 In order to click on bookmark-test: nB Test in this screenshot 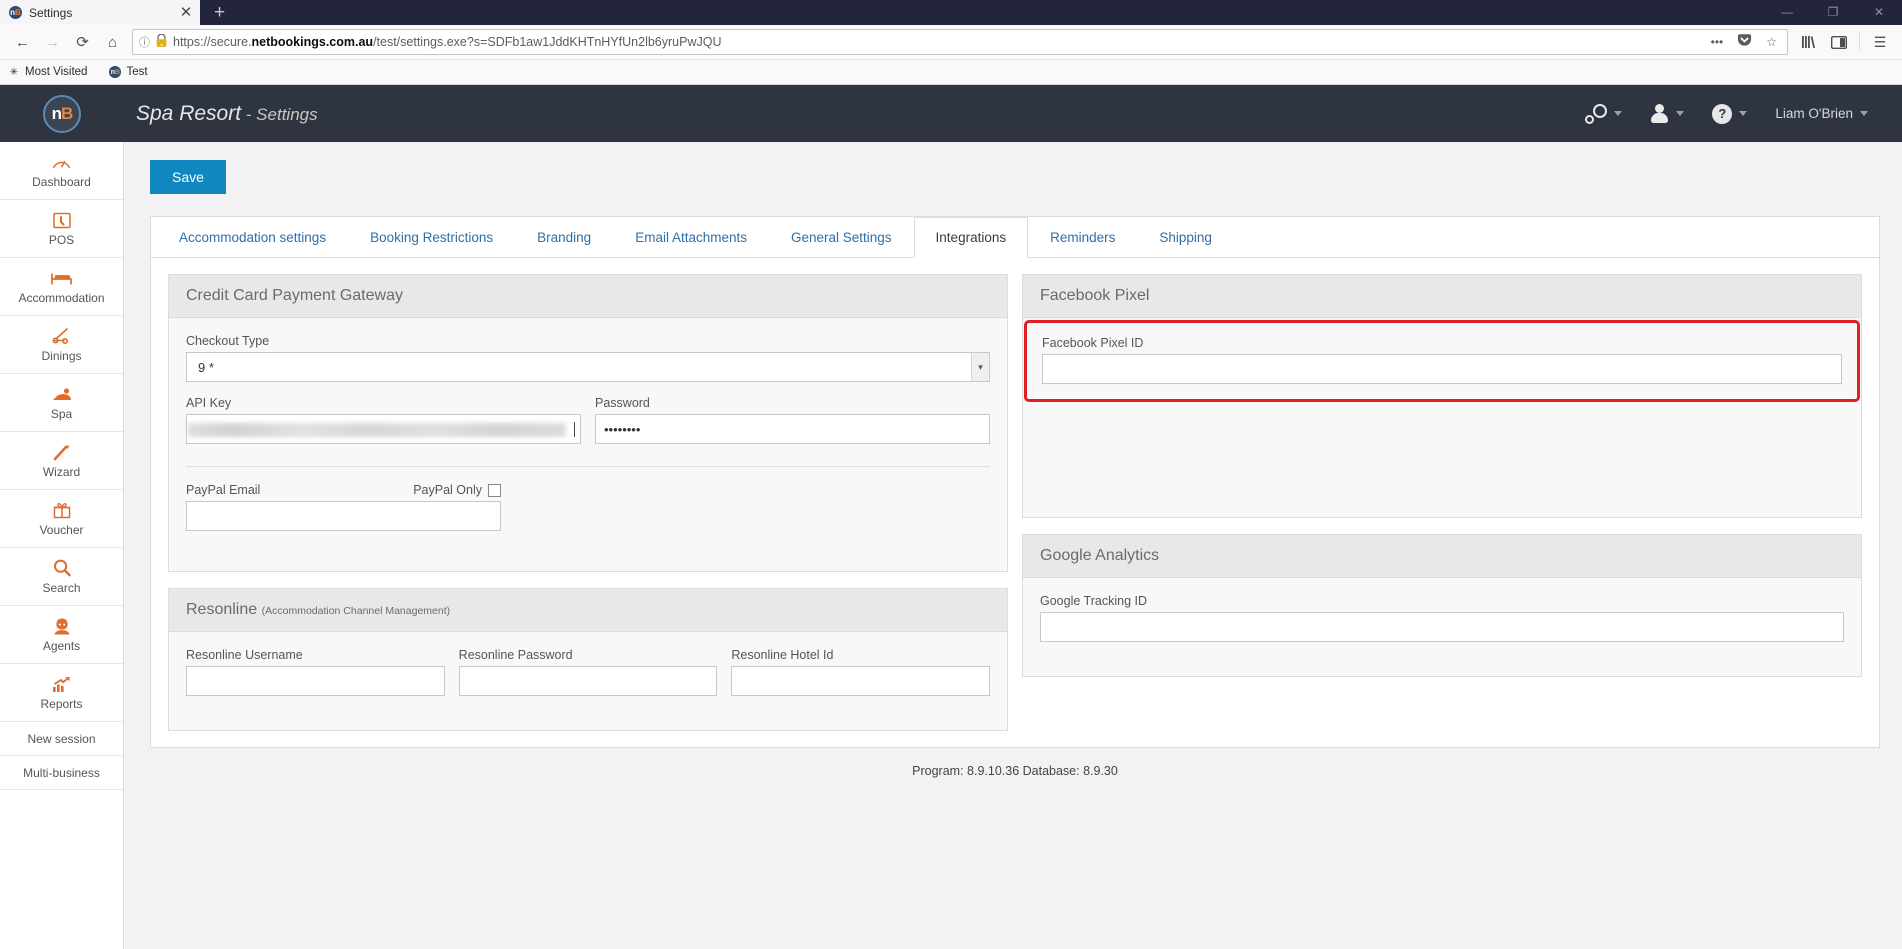, I will do `click(128, 72)`.